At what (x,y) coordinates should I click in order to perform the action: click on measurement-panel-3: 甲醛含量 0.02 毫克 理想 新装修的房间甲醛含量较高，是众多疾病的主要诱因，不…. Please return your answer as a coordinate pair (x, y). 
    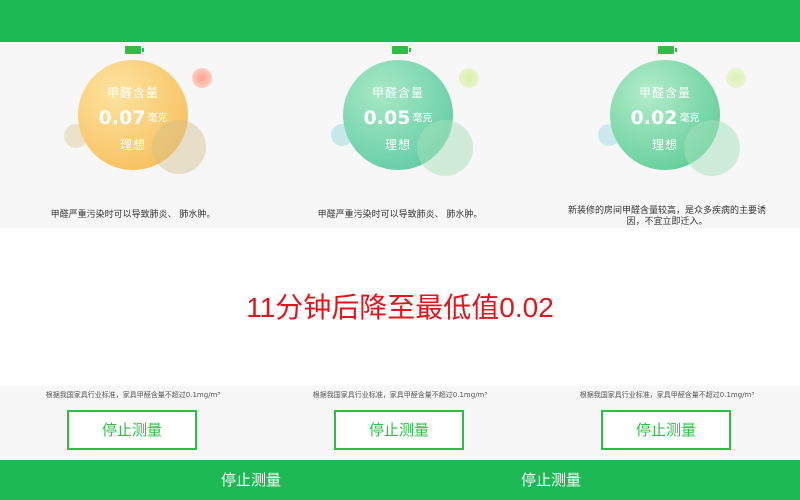
    Looking at the image, I should click on (667, 135).